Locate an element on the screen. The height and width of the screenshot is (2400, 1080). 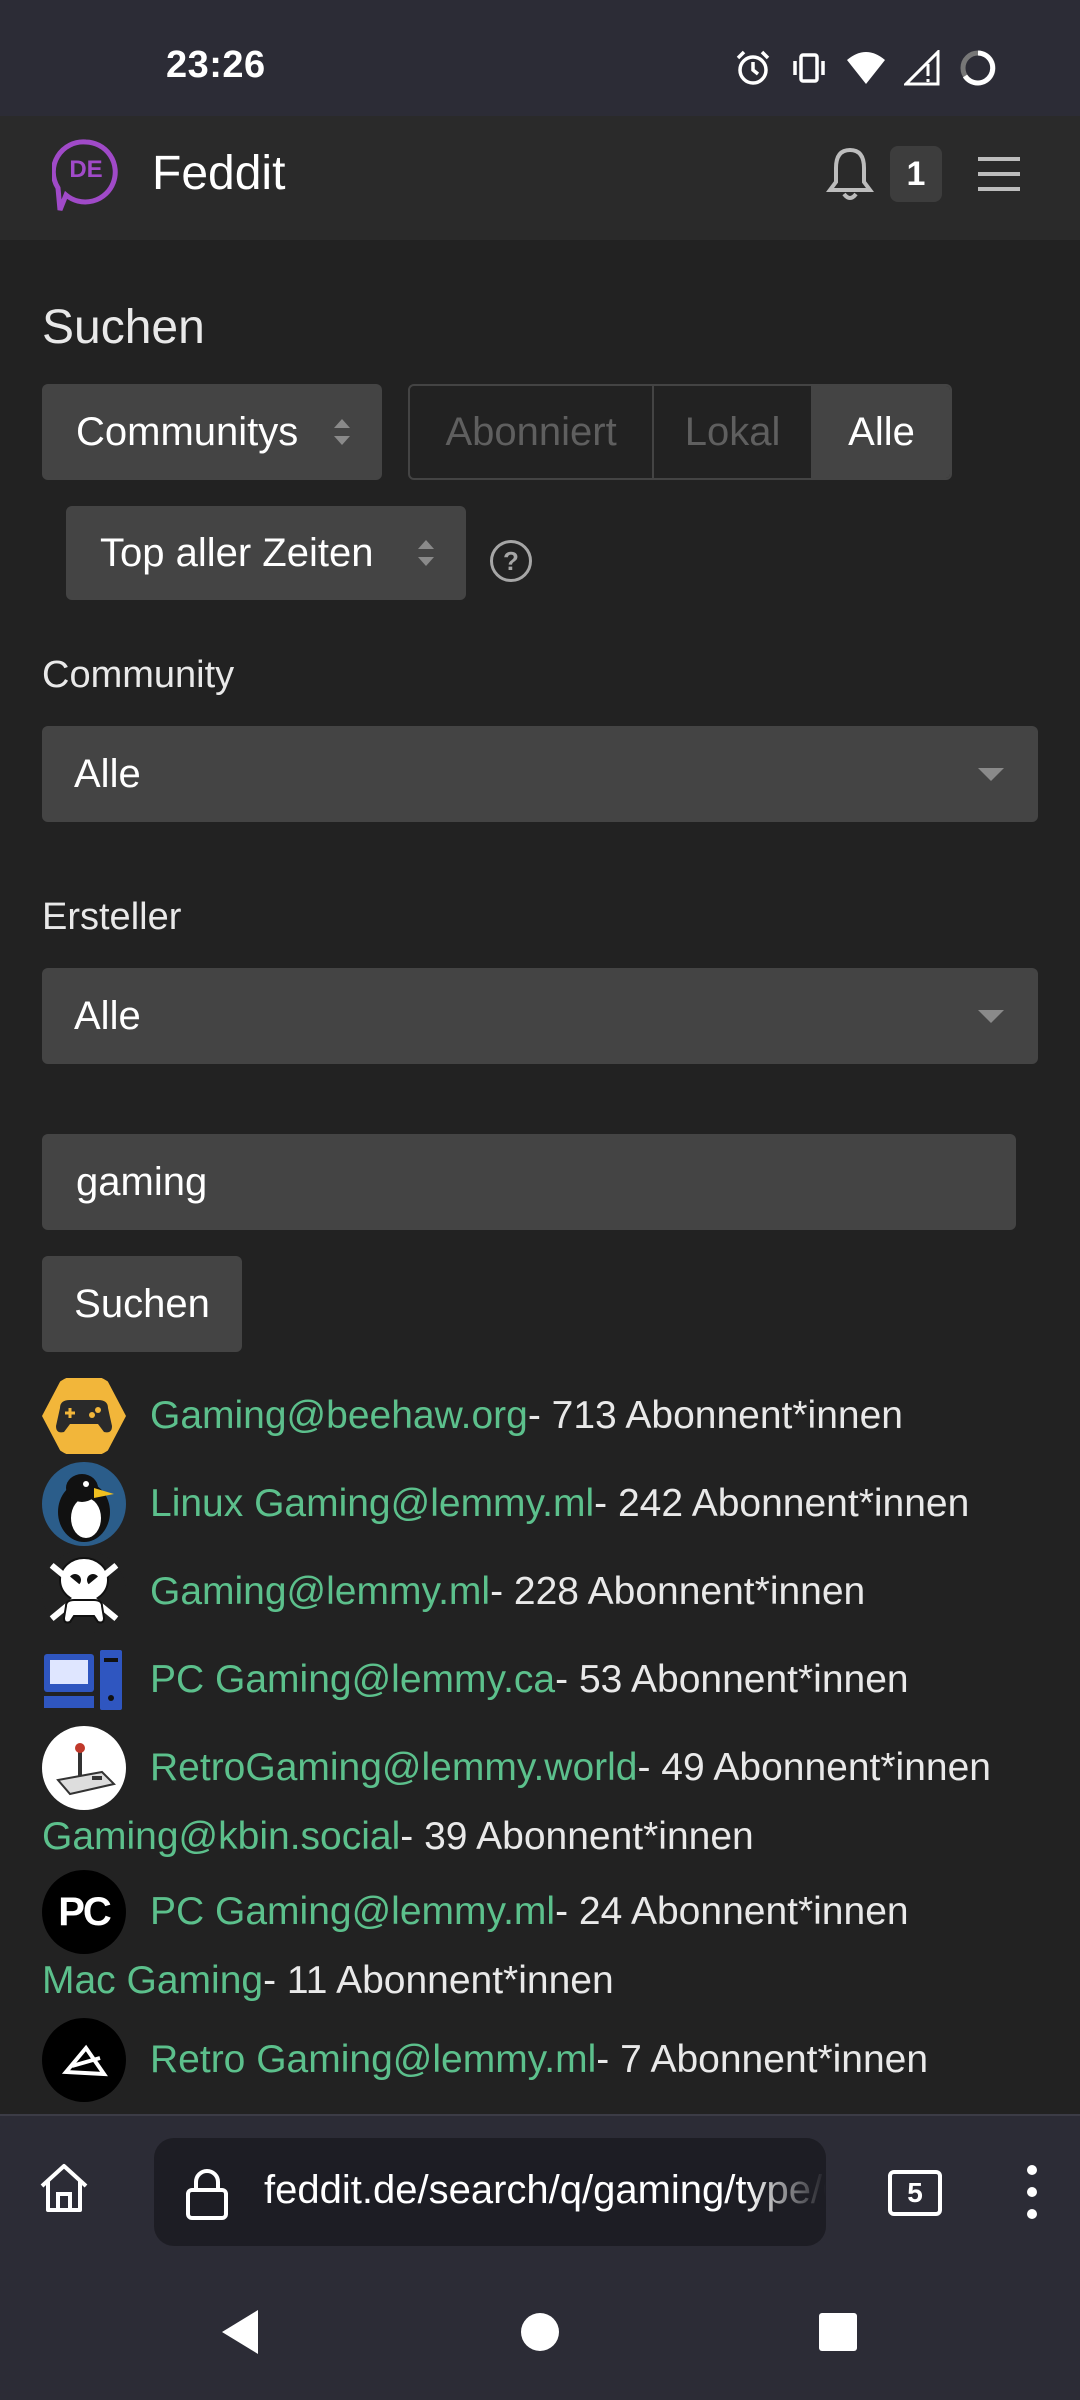
subscriber-count: - 11 Abonnent*innen is located at coordinates (438, 1980).